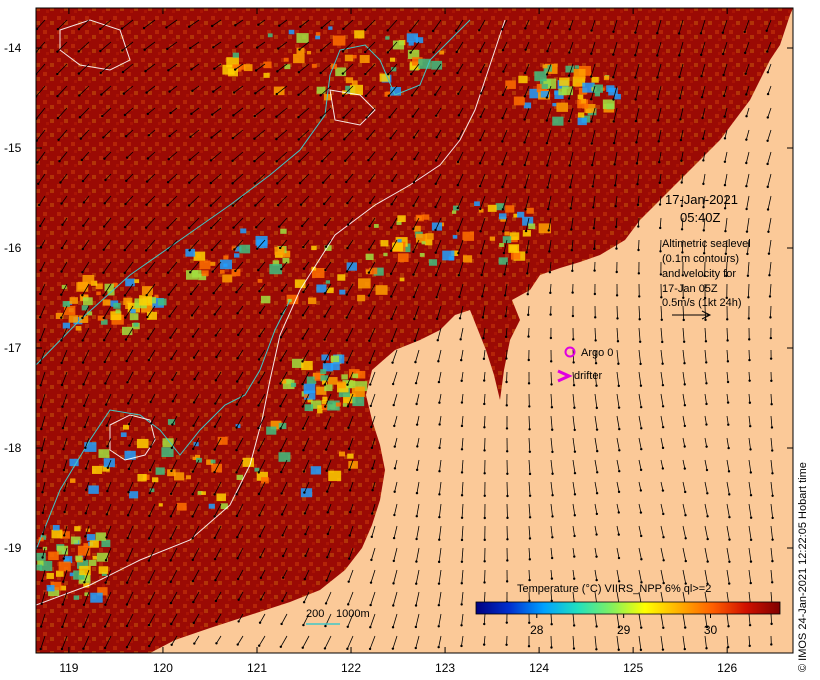 Image resolution: width=820 pixels, height=680 pixels. What do you see at coordinates (551, 378) in the screenshot?
I see `velocity-arrow` at bounding box center [551, 378].